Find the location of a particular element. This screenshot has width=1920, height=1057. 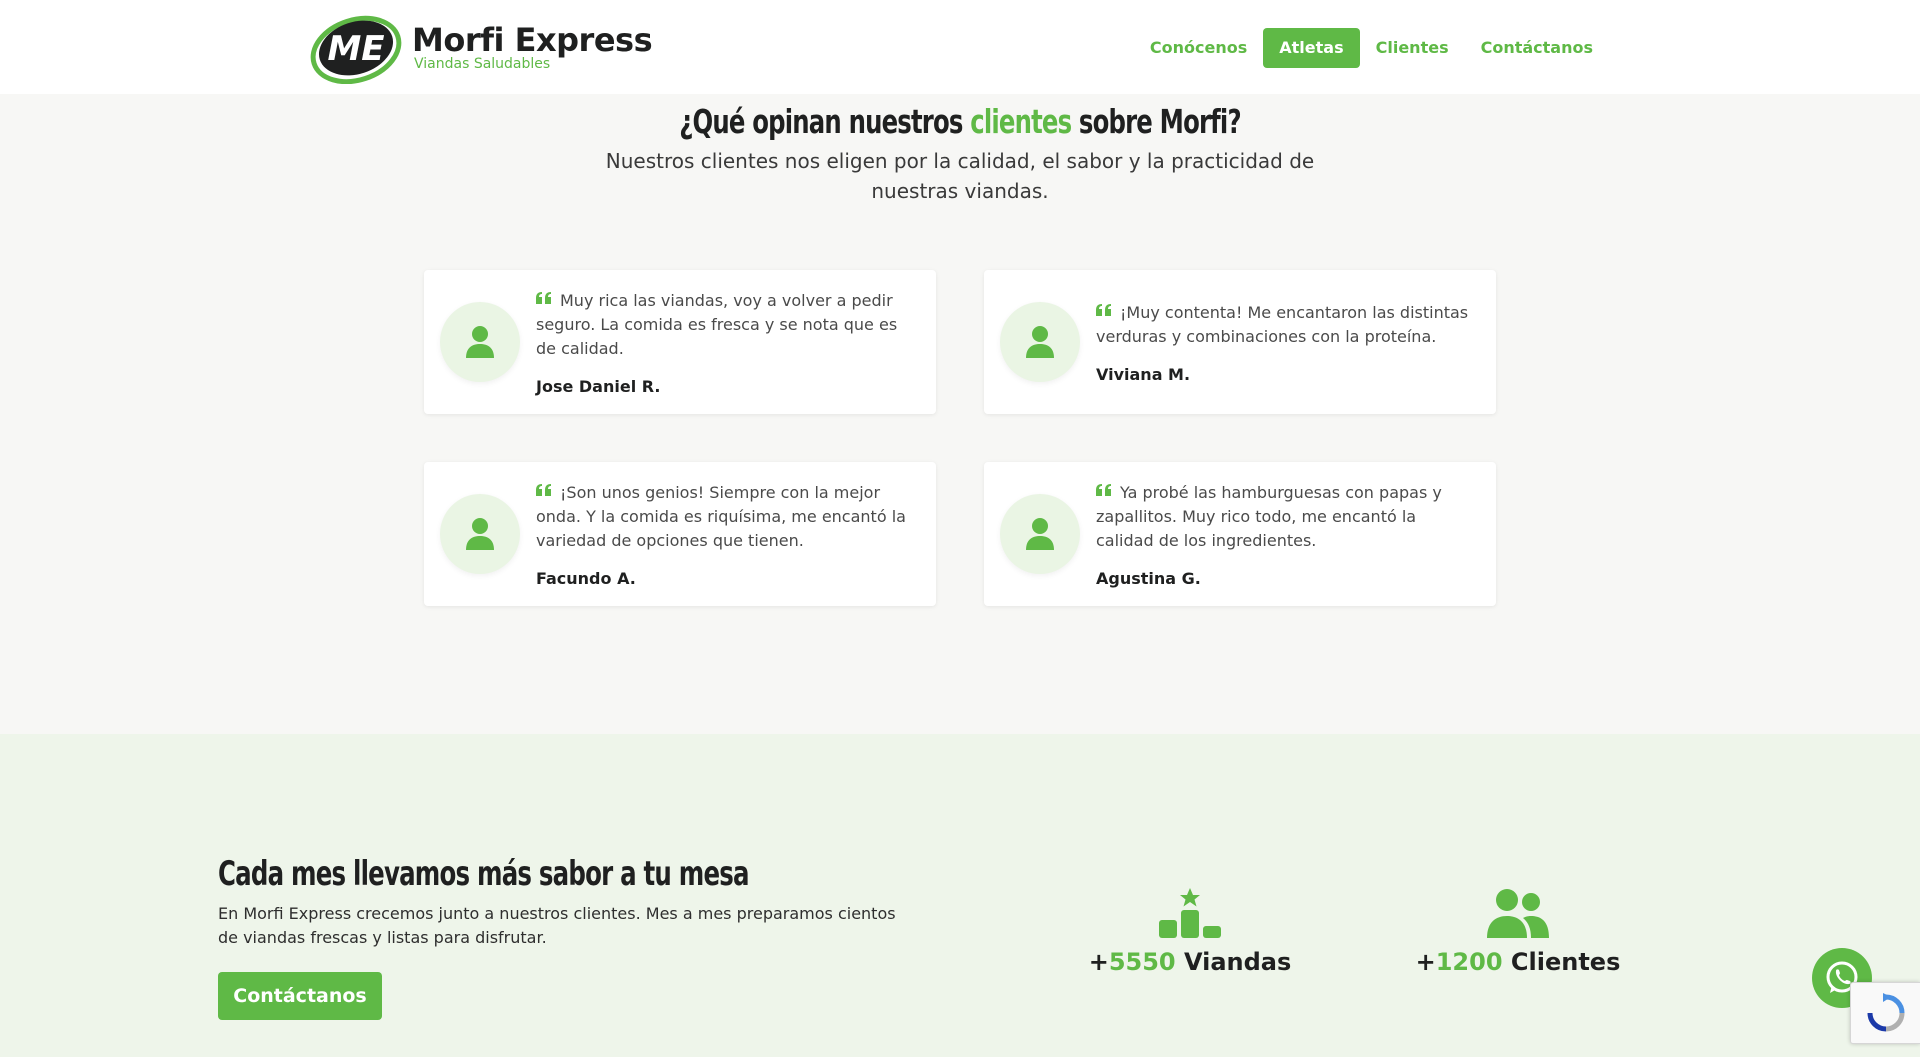

brand-mark-icon: ME is located at coordinates (357, 47).